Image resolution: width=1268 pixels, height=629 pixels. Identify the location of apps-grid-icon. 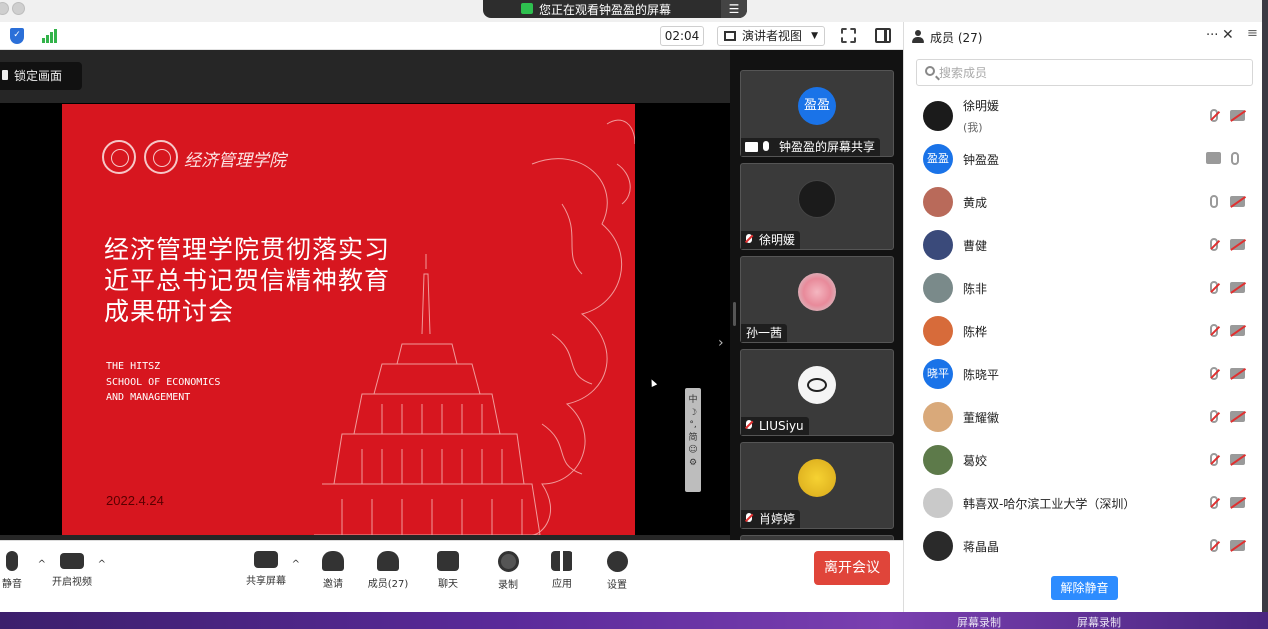
(562, 561).